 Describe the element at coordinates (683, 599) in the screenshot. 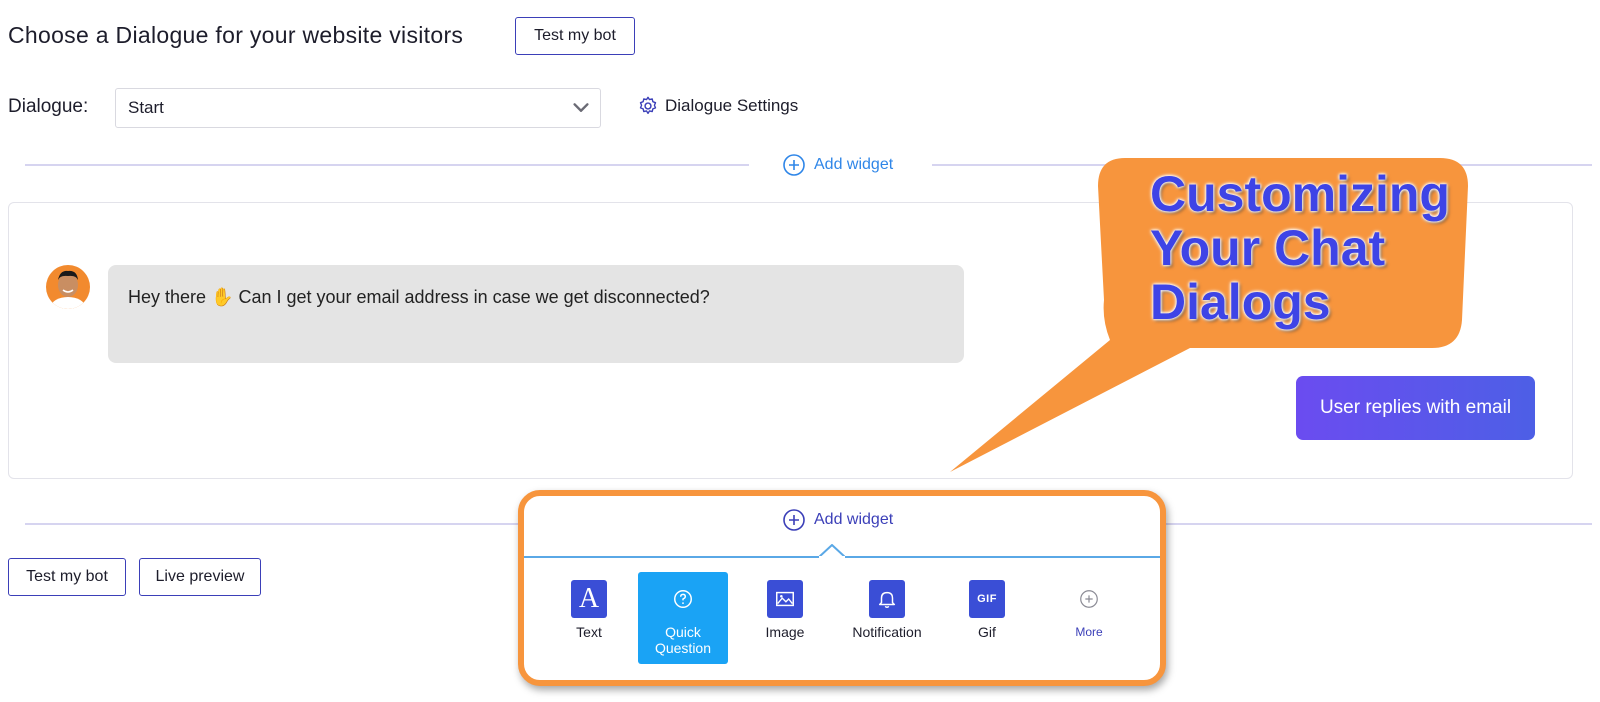

I see `question-circle-icon` at that location.